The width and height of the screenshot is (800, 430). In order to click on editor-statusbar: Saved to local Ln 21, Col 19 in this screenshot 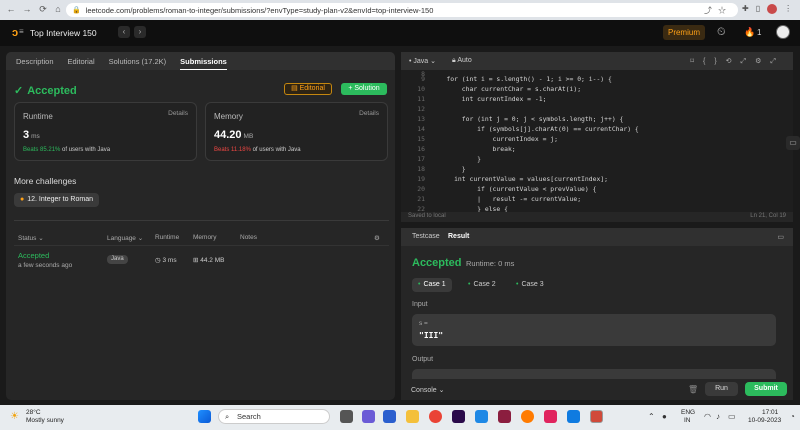, I will do `click(597, 217)`.